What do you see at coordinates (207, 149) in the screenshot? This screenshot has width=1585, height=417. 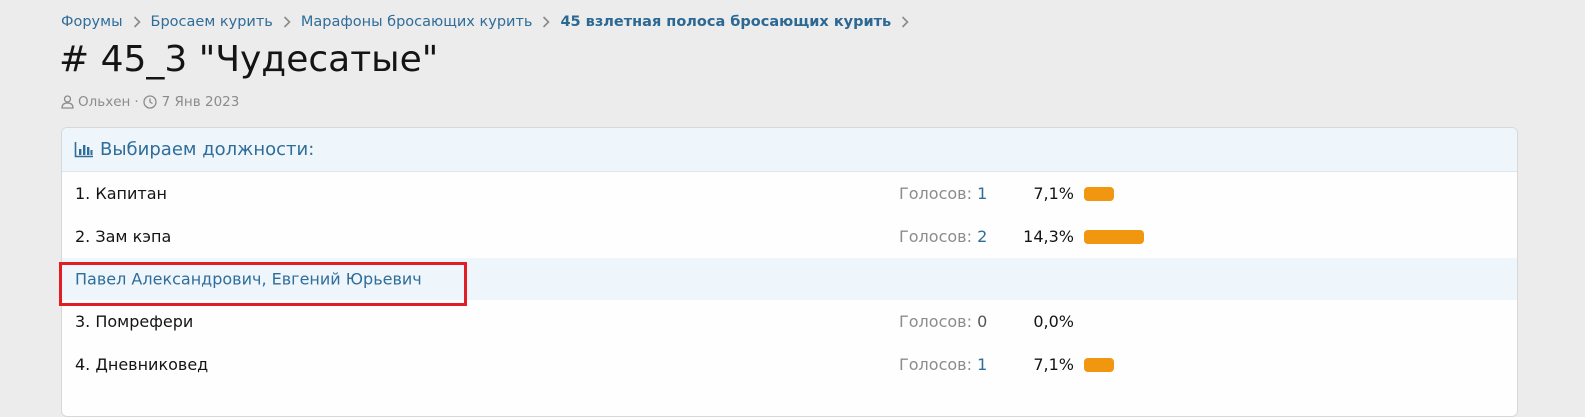 I see `poll-question: Выбираем должности:` at bounding box center [207, 149].